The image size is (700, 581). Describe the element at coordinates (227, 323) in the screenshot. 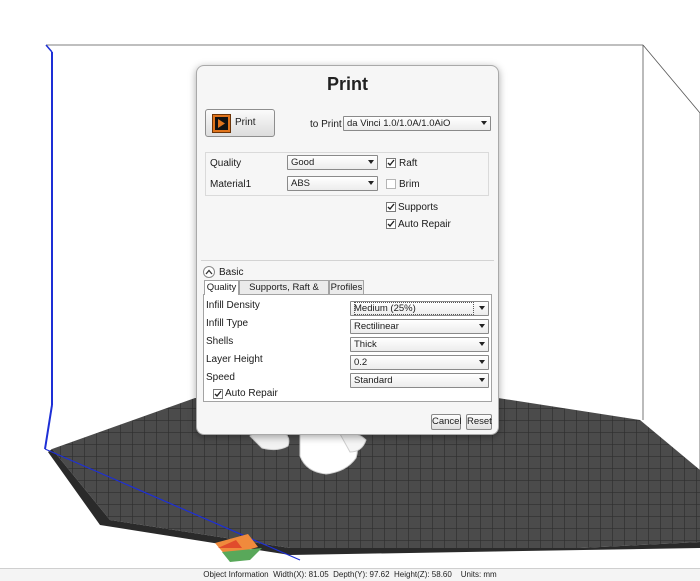

I see `infill-type-label: Infill Type` at that location.